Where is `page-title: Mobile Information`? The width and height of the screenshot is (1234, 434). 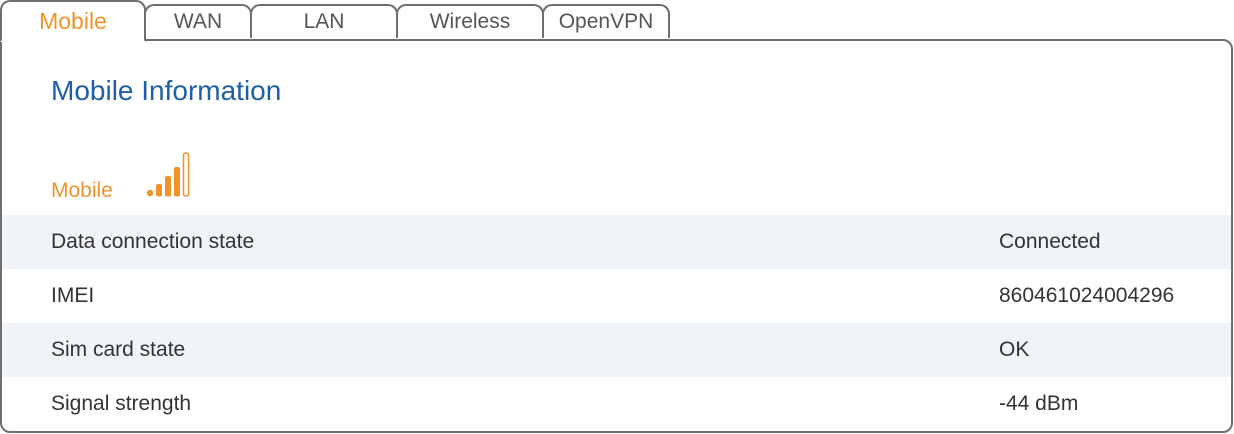 page-title: Mobile Information is located at coordinates (166, 90).